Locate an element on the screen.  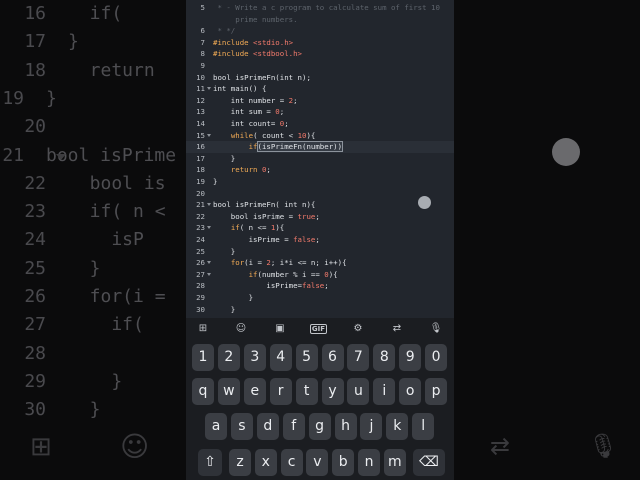
key-0: 0 is located at coordinates (436, 357).